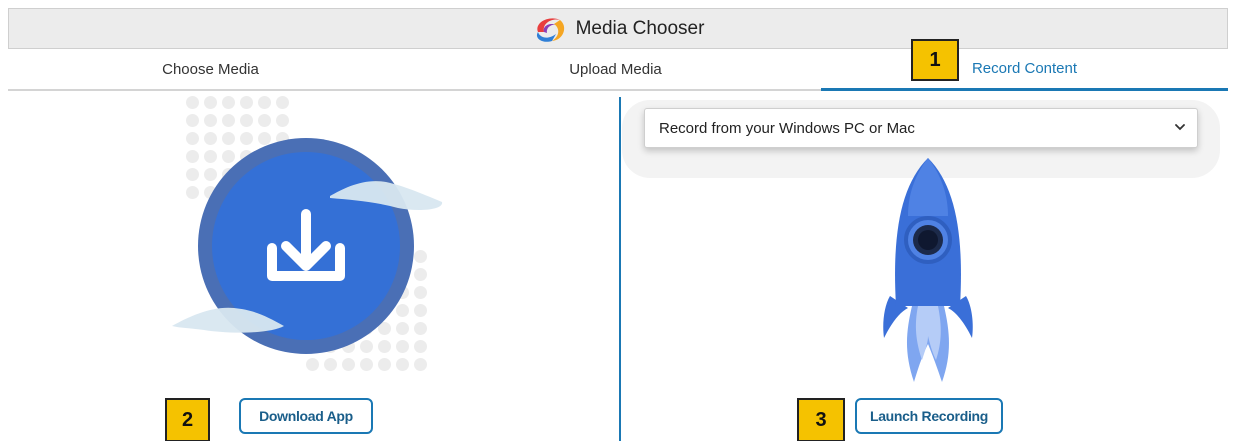  What do you see at coordinates (821, 419) in the screenshot?
I see `step-badge-3: 3` at bounding box center [821, 419].